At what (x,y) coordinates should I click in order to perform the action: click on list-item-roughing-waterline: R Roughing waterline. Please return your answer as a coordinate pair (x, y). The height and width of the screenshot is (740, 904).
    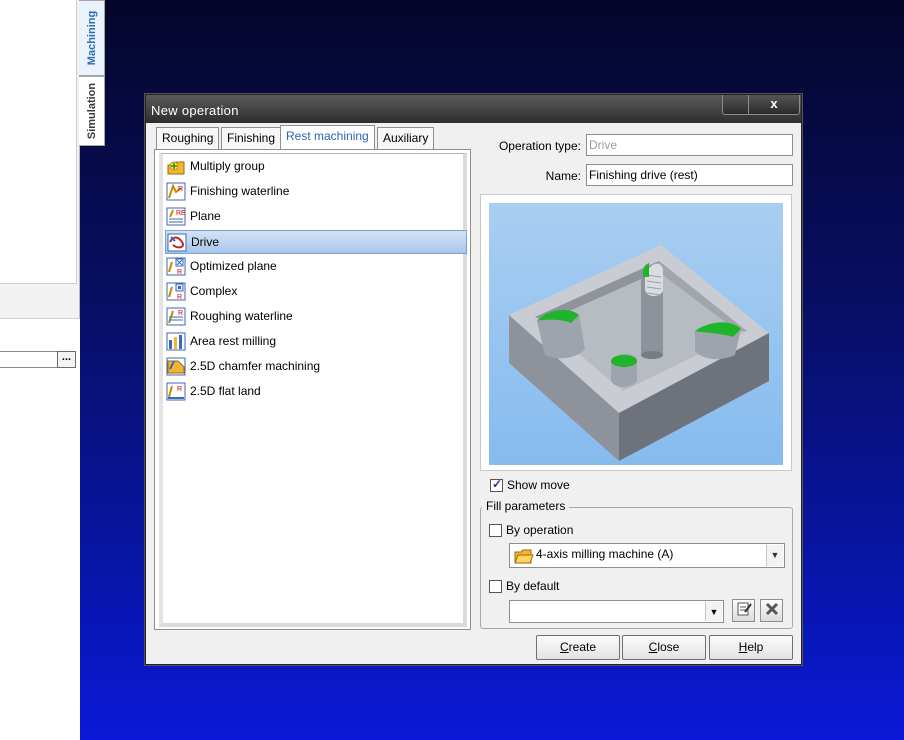
    Looking at the image, I should click on (316, 317).